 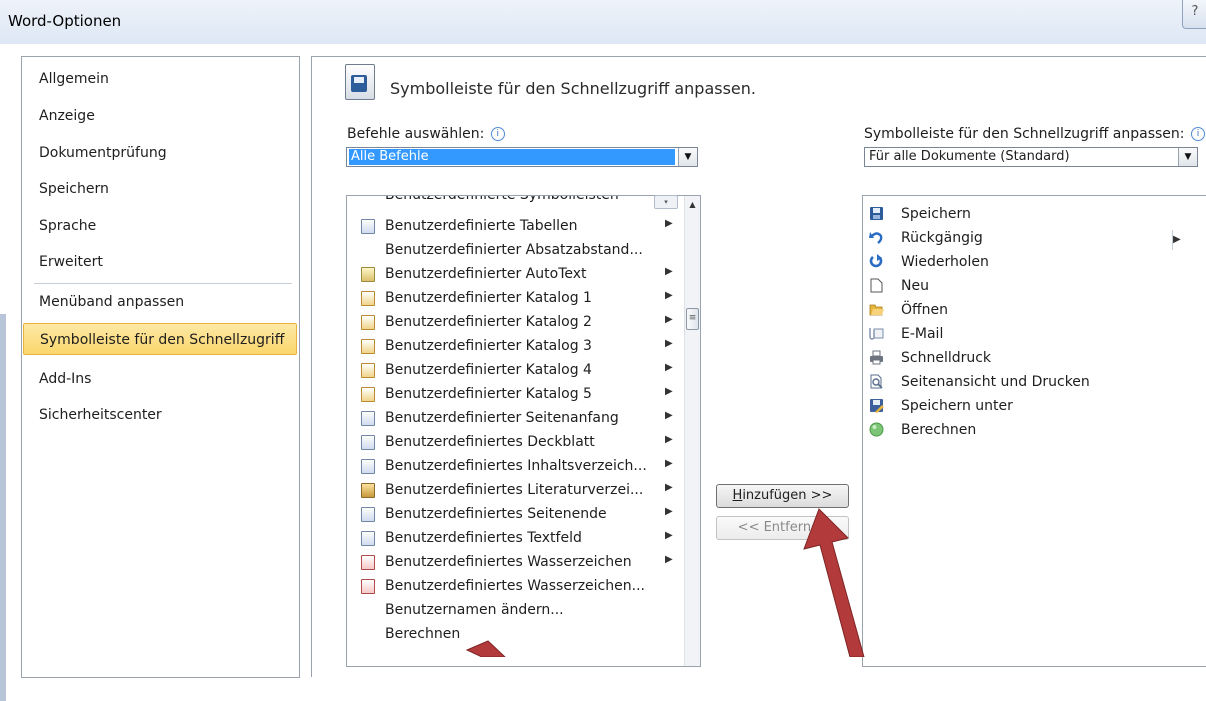 What do you see at coordinates (368, 466) in the screenshot?
I see `table-of-contents-icon` at bounding box center [368, 466].